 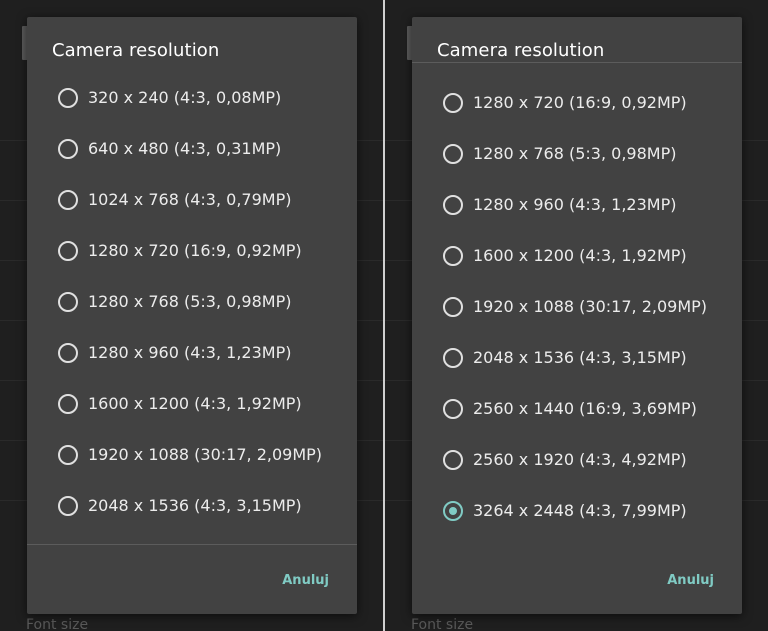 I want to click on resolution-option: 1024 x 768 (4:3, 0,79MP), so click(x=192, y=199).